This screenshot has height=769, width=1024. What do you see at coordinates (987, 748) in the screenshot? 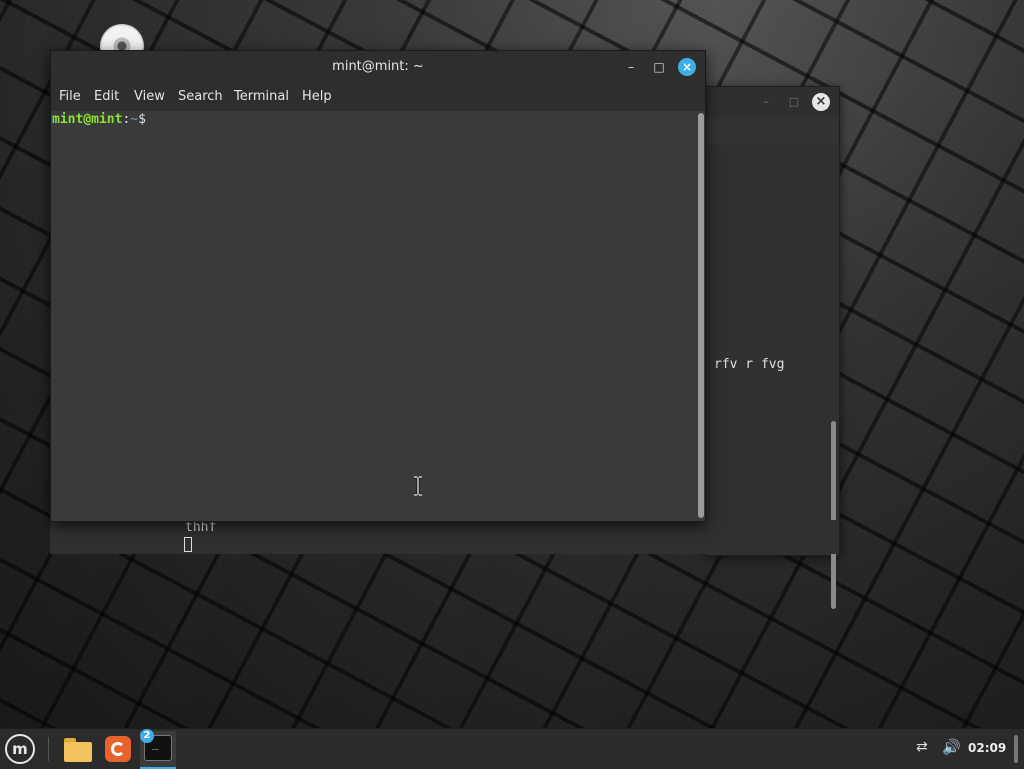
I see `clock: 02:09` at bounding box center [987, 748].